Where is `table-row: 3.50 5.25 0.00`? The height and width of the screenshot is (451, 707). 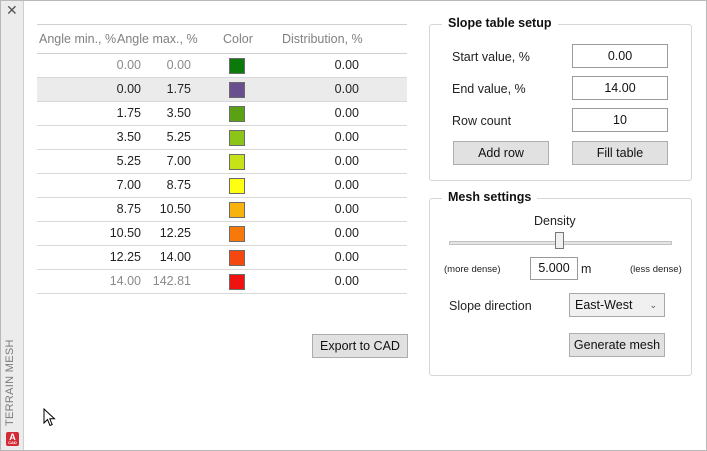
table-row: 3.50 5.25 0.00 is located at coordinates (222, 138).